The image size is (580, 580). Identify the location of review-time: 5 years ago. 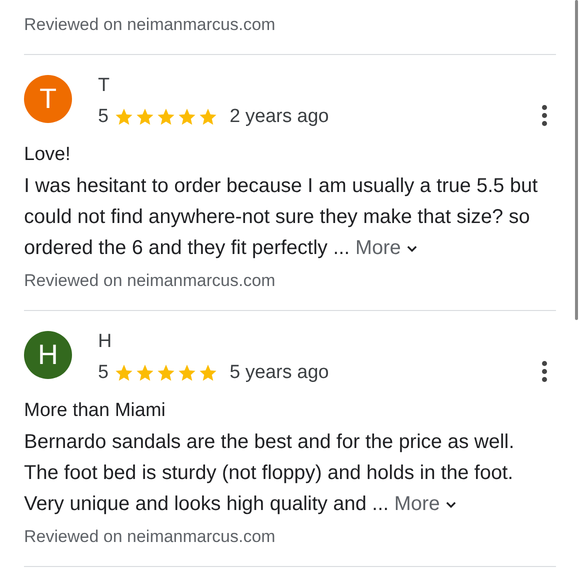
(279, 372).